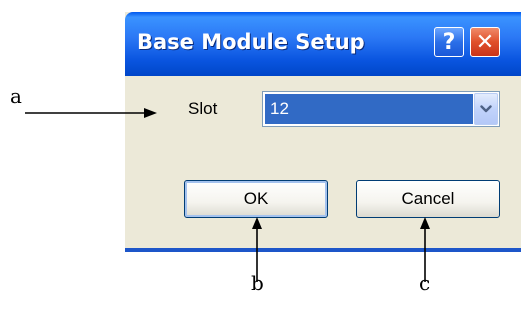 The height and width of the screenshot is (318, 521). Describe the element at coordinates (256, 199) in the screenshot. I see `ok-button: OK` at that location.